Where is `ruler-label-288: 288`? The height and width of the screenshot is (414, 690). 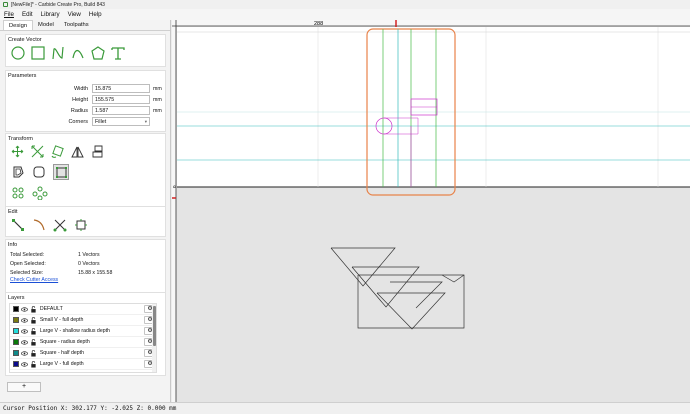 ruler-label-288: 288 is located at coordinates (318, 24).